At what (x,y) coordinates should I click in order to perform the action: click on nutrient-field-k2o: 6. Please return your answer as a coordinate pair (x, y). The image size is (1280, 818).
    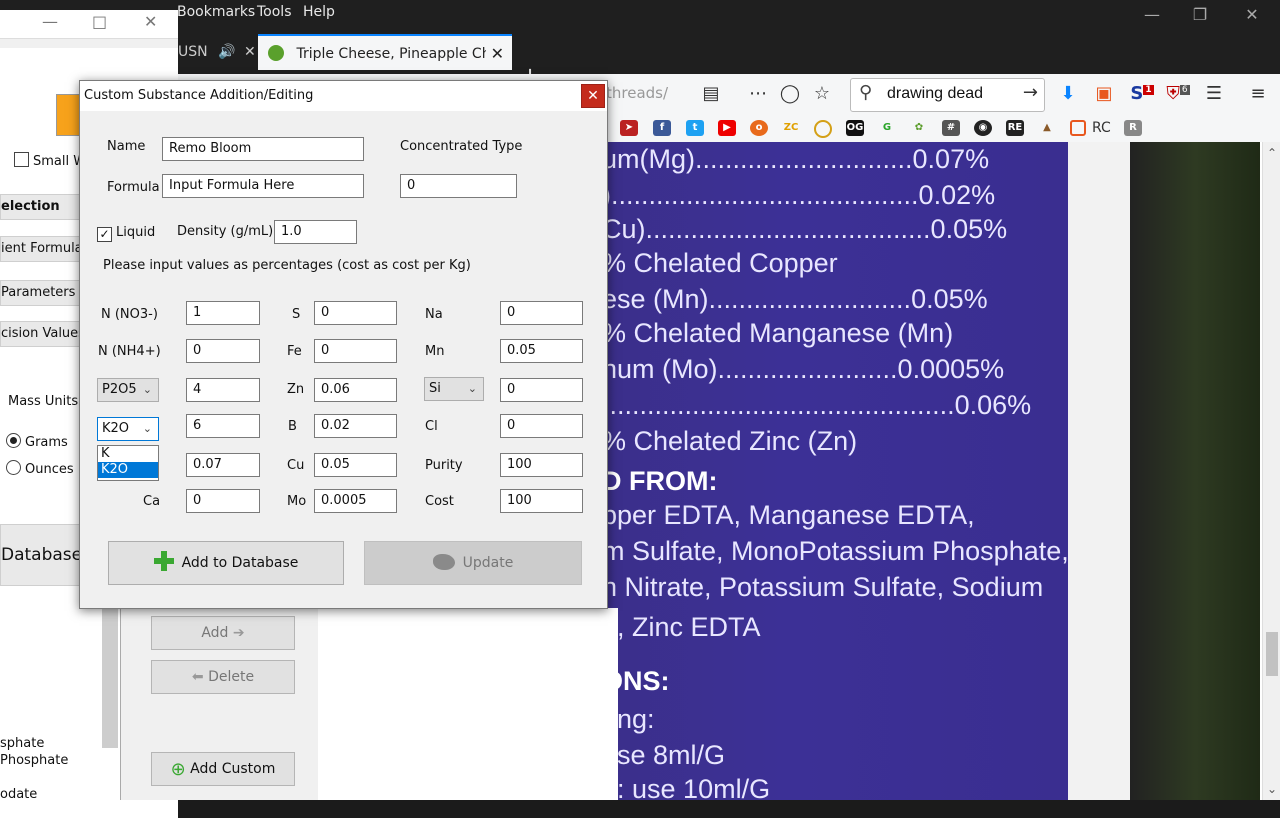
    Looking at the image, I should click on (223, 426).